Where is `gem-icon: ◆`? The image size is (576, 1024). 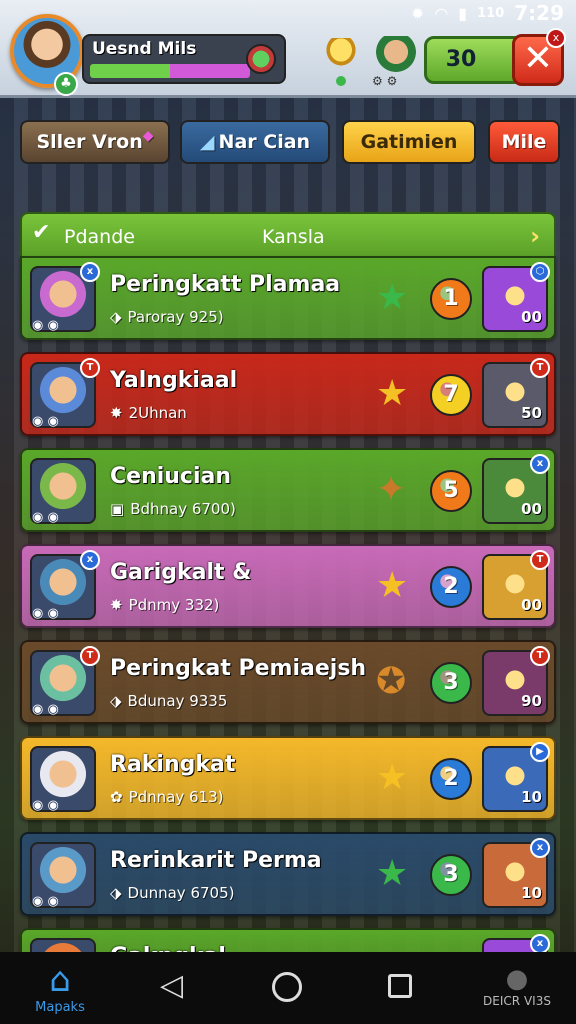
gem-icon: ◆ is located at coordinates (148, 136).